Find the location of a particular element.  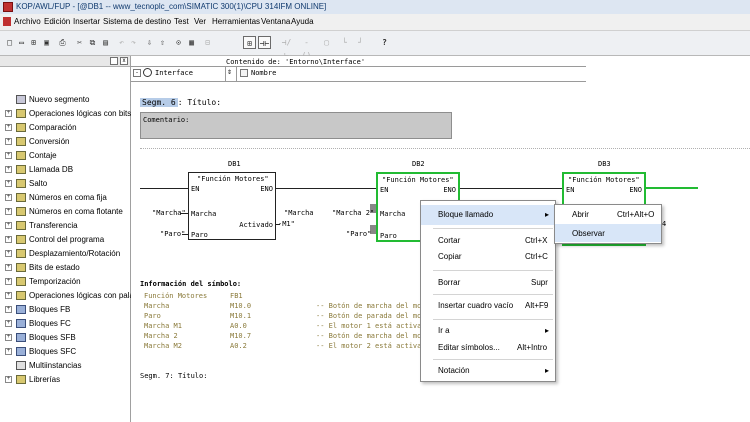

contact-no-icon: ⊣⊢ is located at coordinates (264, 42).